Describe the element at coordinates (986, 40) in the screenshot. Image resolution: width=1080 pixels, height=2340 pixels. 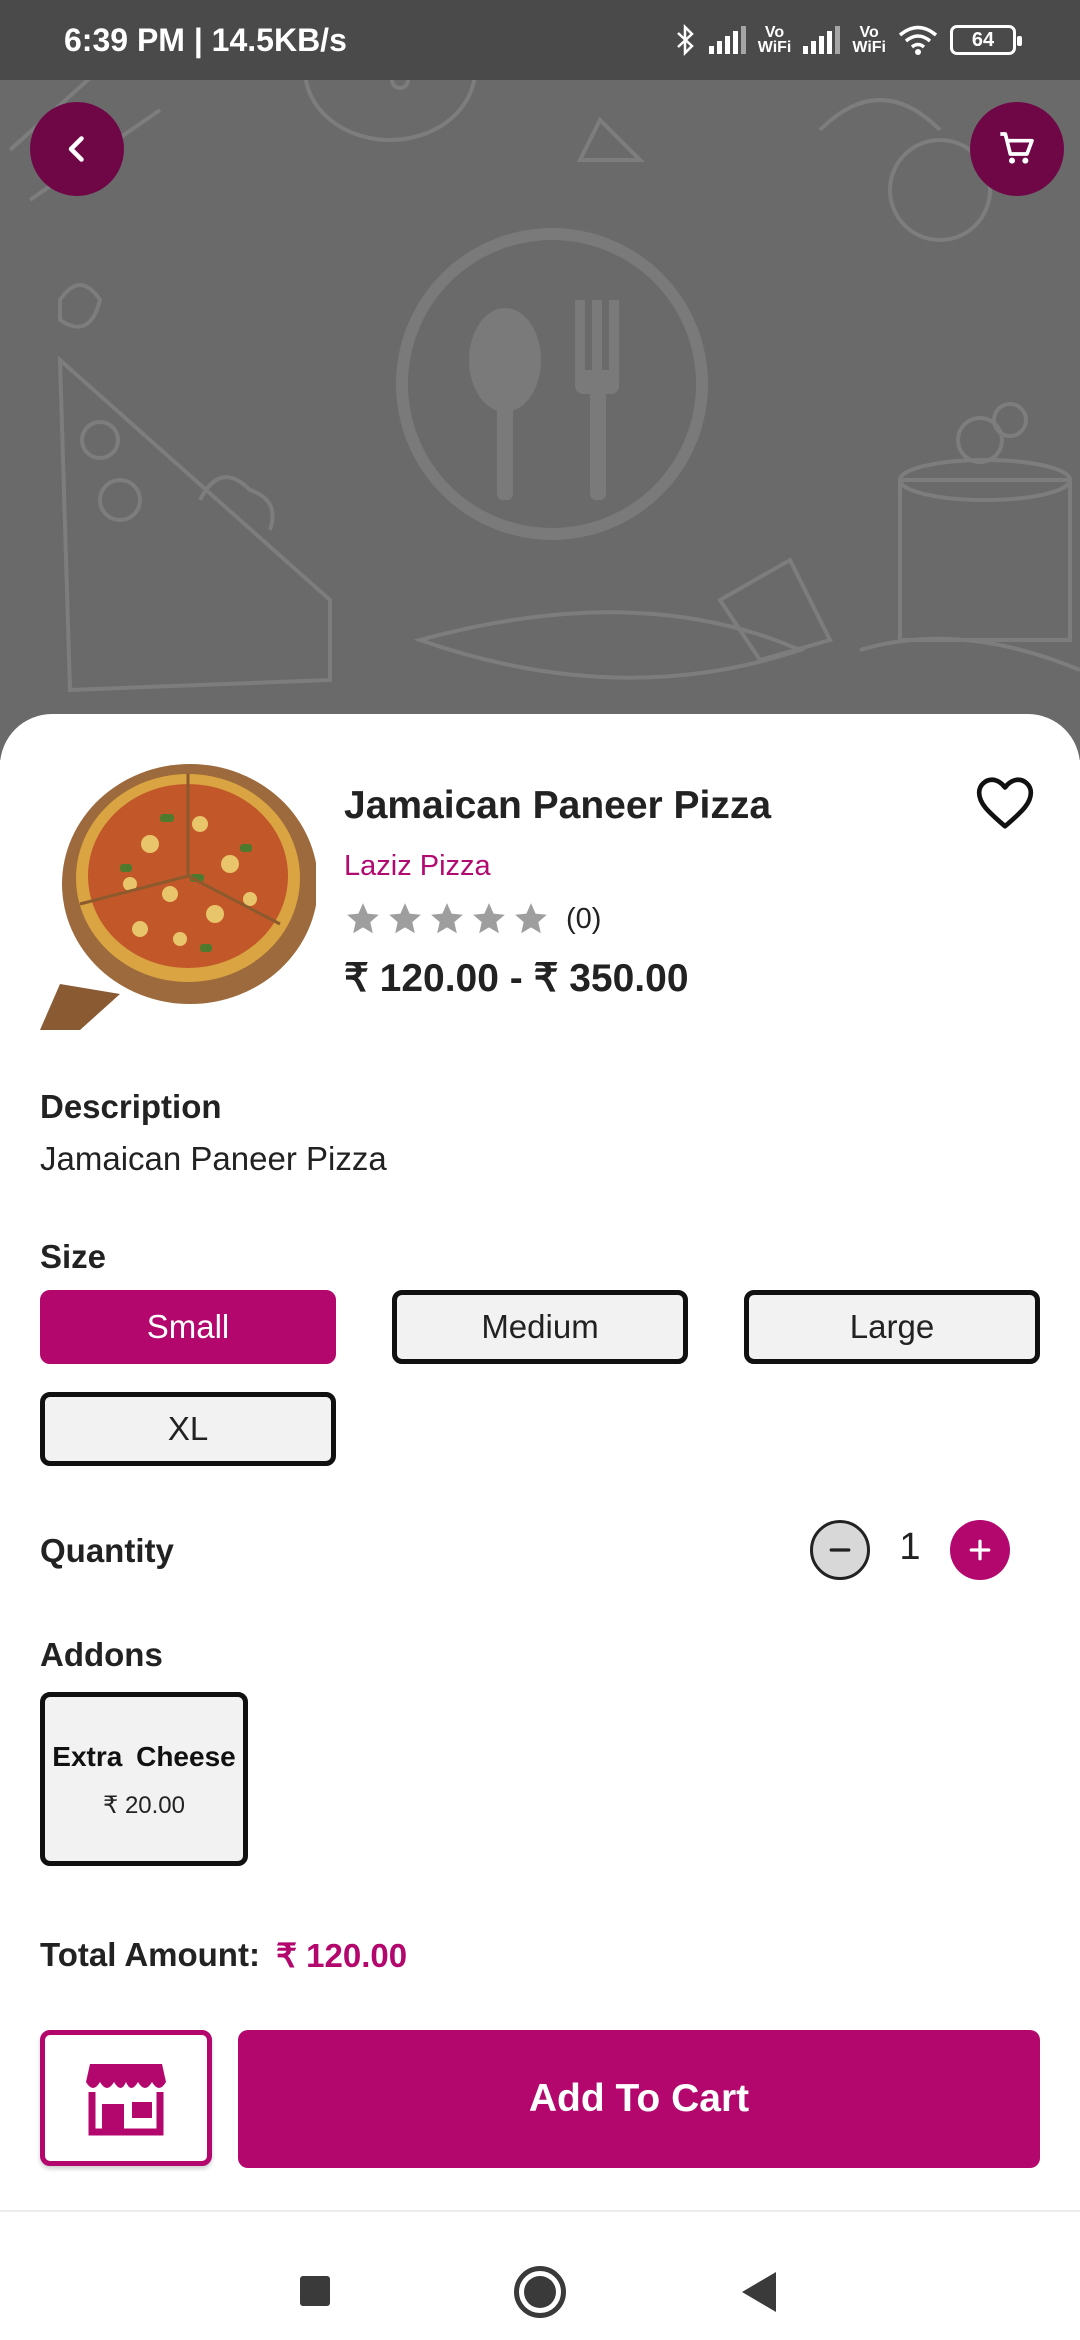
I see `battery-icon: 64` at that location.